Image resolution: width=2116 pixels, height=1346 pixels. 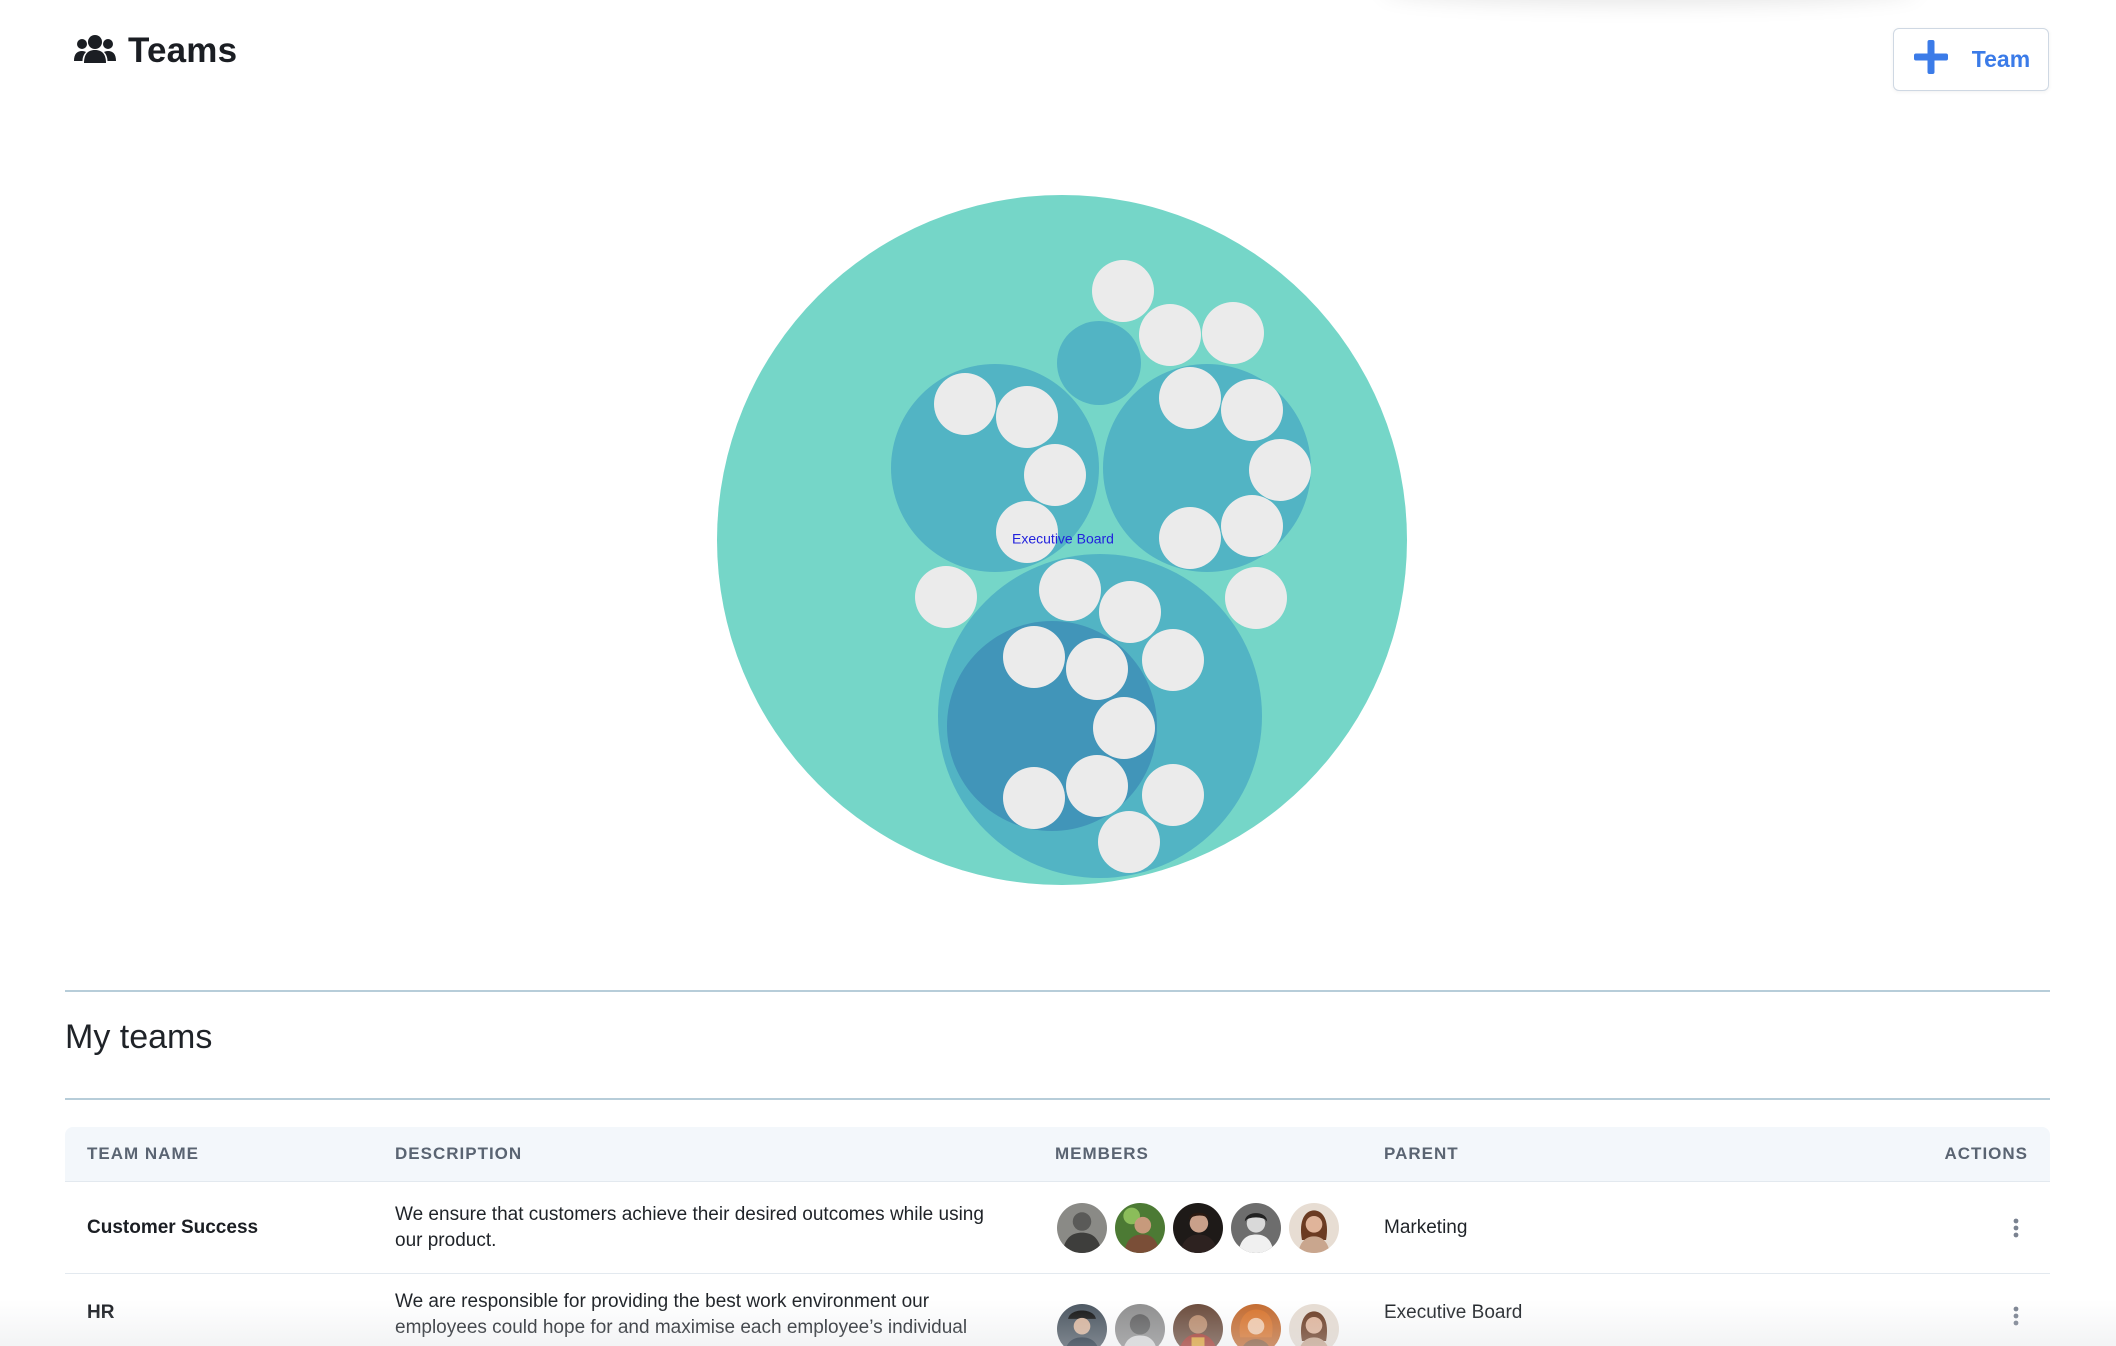 I want to click on chart-root-label: Executive Board, so click(x=1063, y=539).